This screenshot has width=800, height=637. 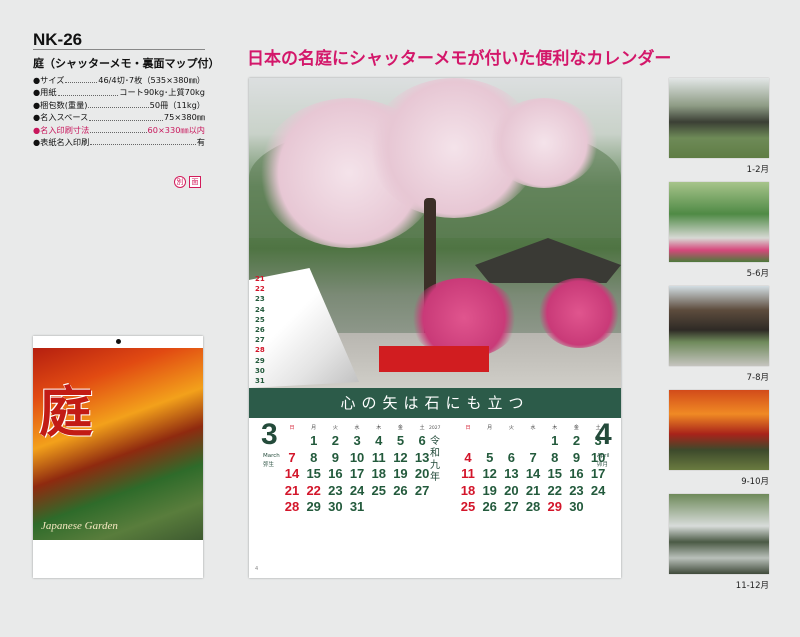 What do you see at coordinates (151, 80) in the screenshot?
I see `spec-value: 46/4切･7枚（535×380㎜）` at bounding box center [151, 80].